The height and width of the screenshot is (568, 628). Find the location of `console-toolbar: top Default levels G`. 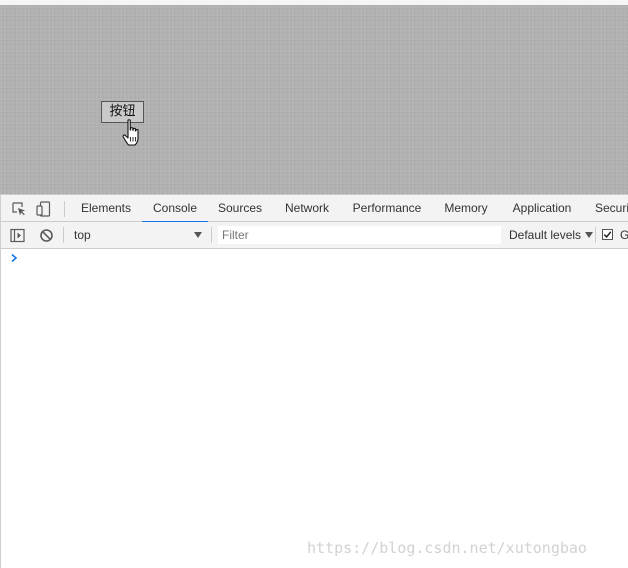

console-toolbar: top Default levels G is located at coordinates (314, 235).